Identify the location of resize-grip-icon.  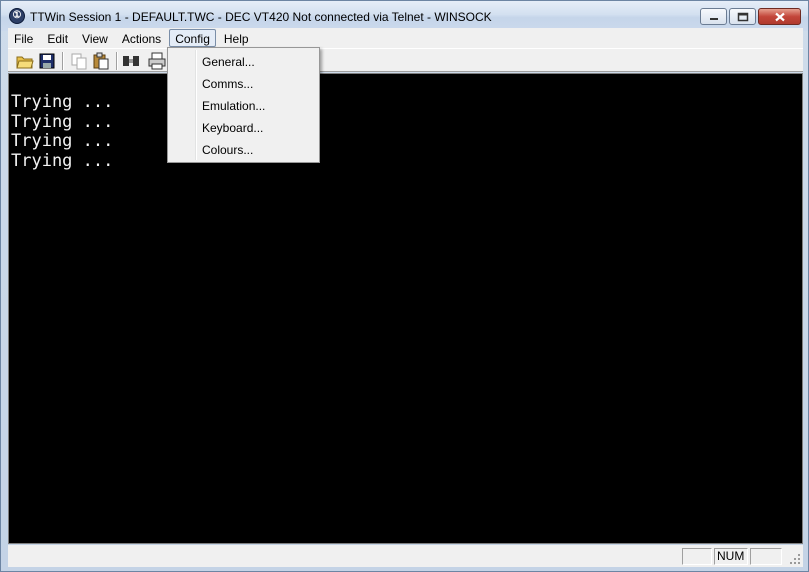
(795, 559).